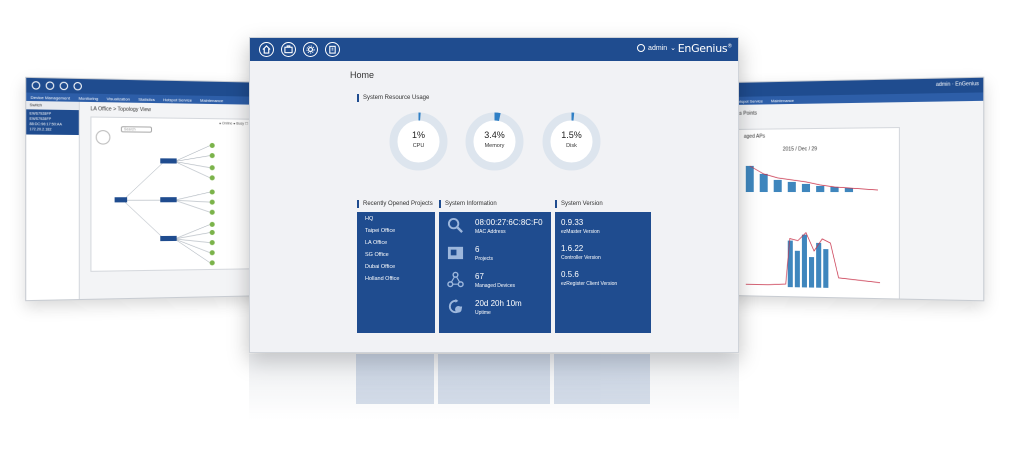 This screenshot has width=1012, height=468. What do you see at coordinates (377, 255) in the screenshot?
I see `project-link: SG Office` at bounding box center [377, 255].